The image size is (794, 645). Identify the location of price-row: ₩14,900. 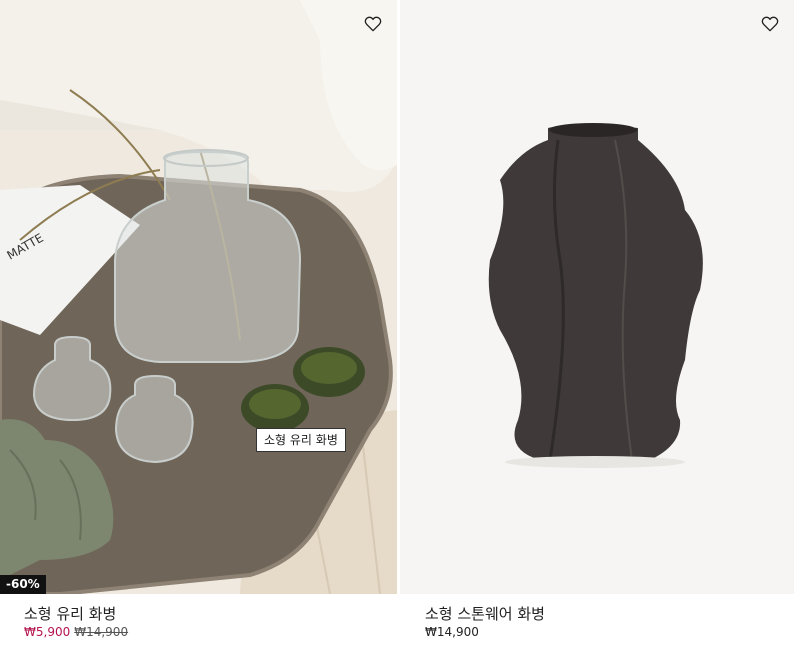
(452, 632).